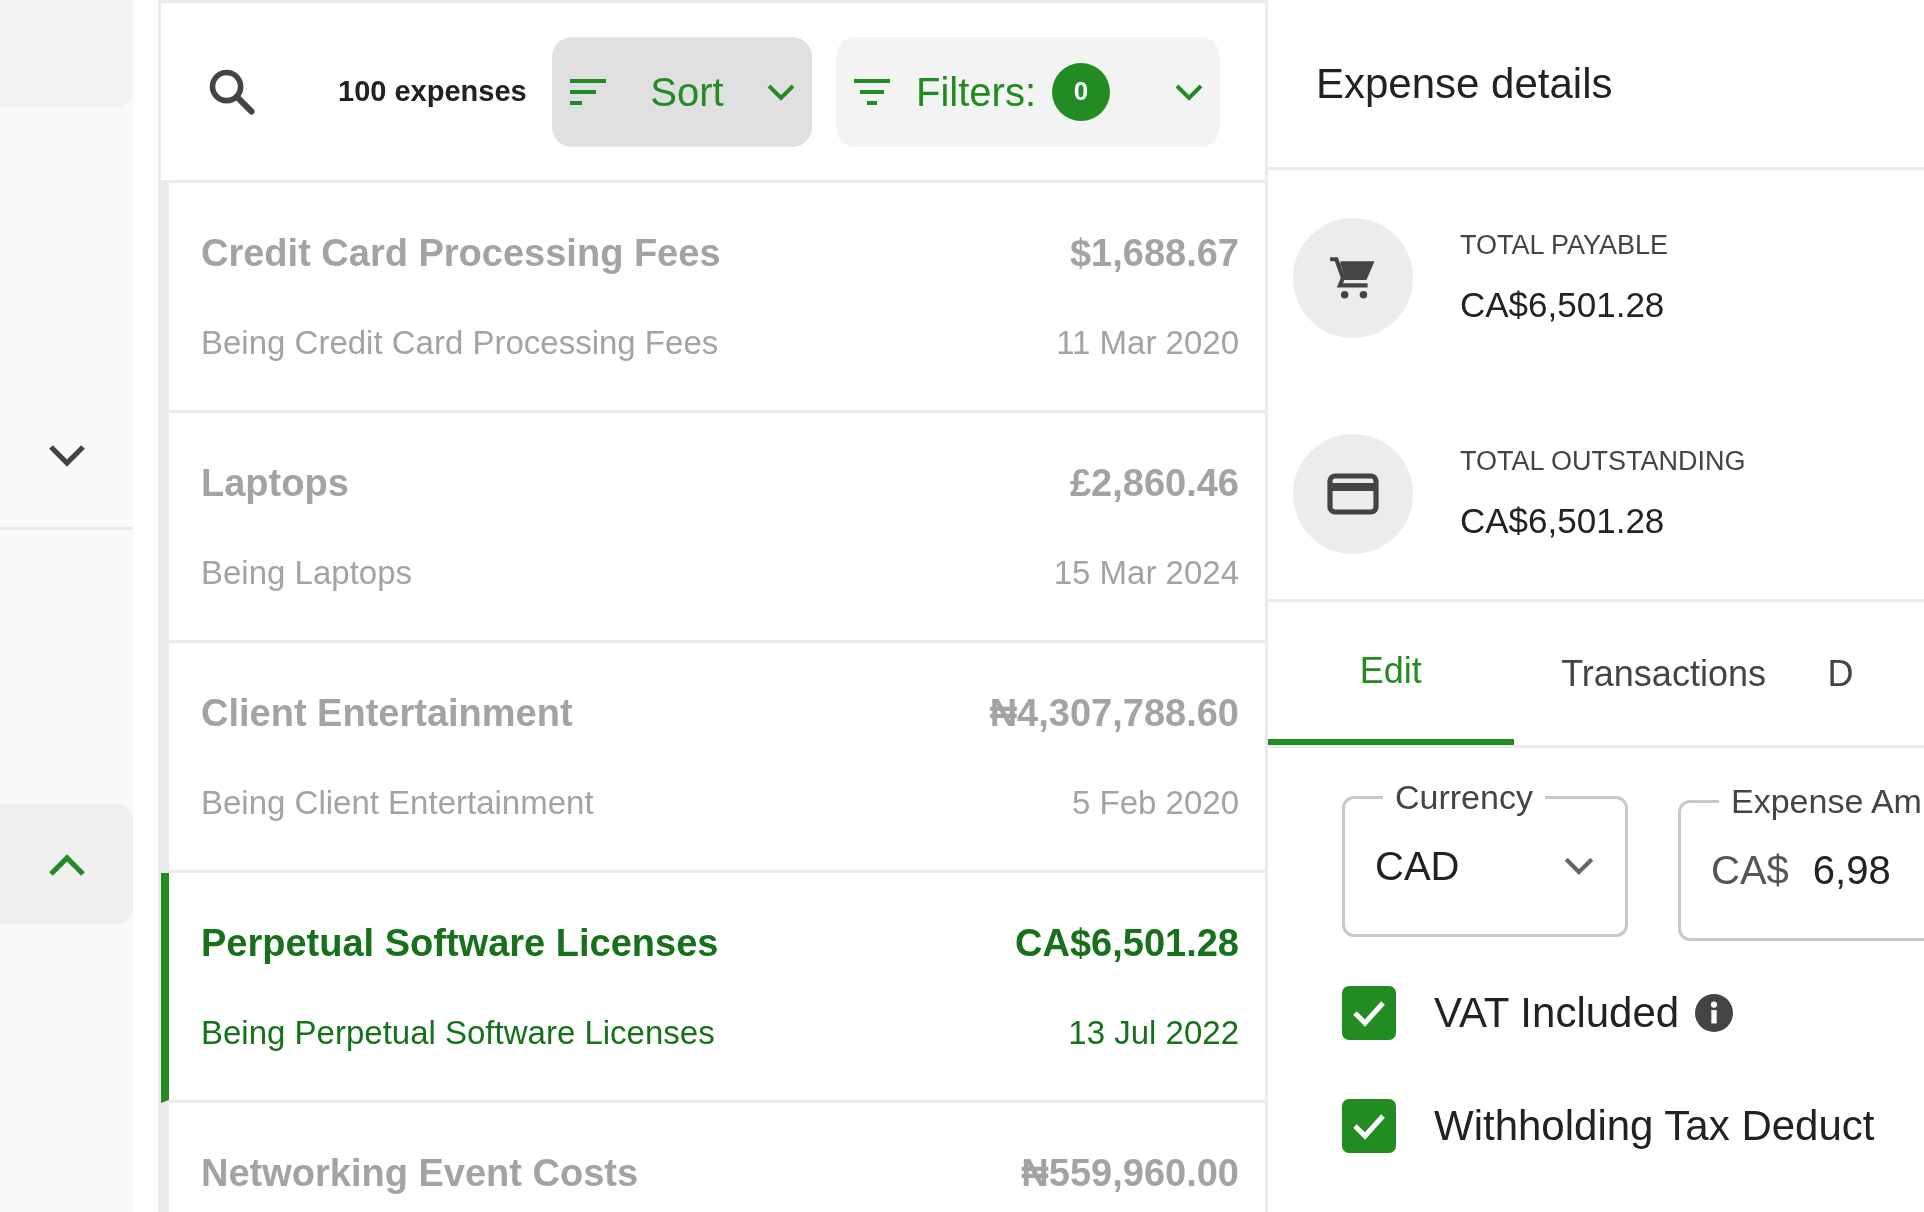  I want to click on expense-date: 13 Jul 2022, so click(1153, 1033).